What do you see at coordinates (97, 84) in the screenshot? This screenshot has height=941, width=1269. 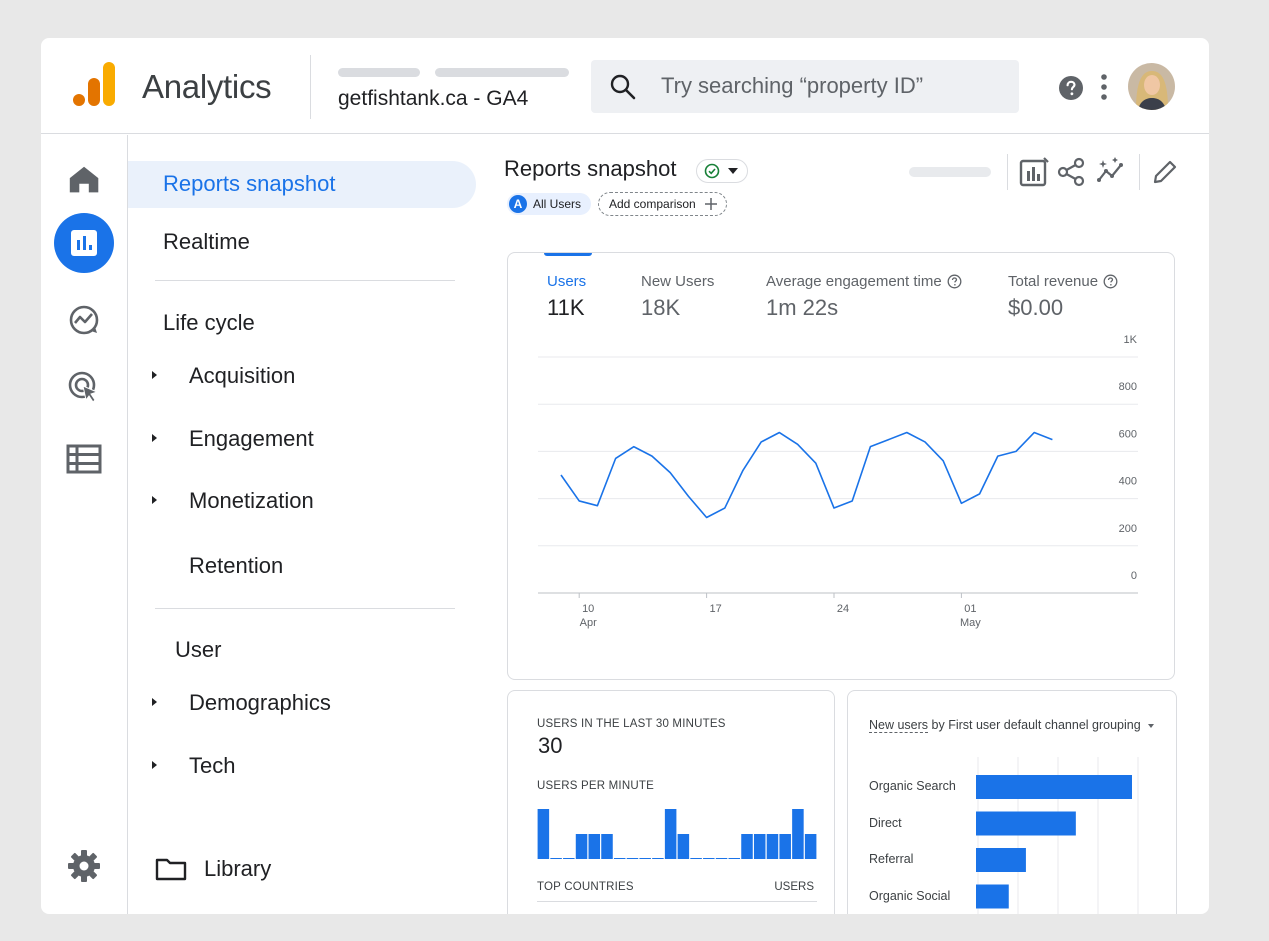 I see `analytics-logo-icon` at bounding box center [97, 84].